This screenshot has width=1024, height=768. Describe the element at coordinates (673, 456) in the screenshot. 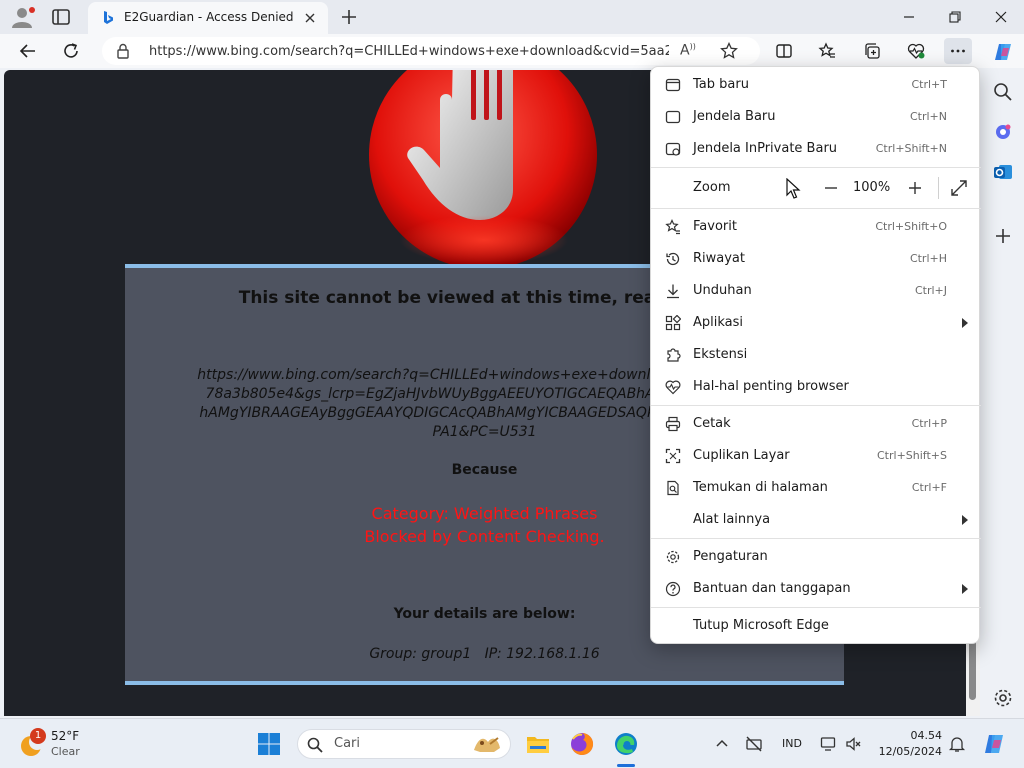

I see `screenshot-icon` at that location.